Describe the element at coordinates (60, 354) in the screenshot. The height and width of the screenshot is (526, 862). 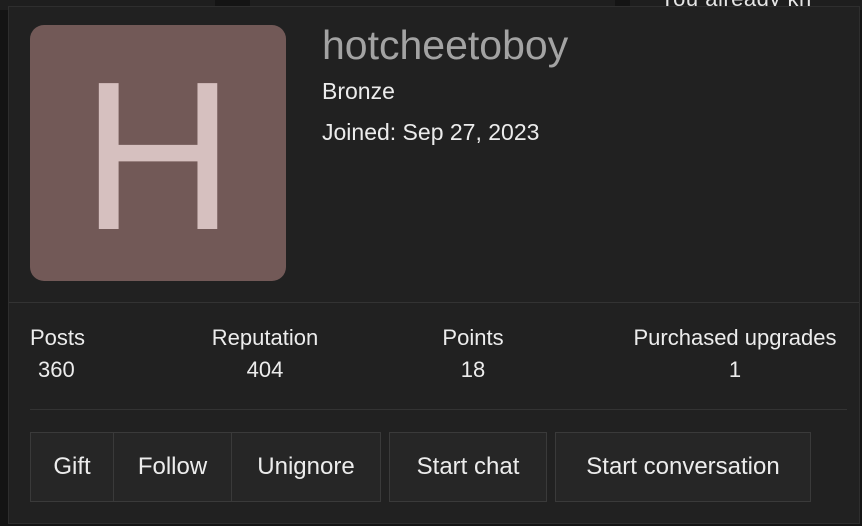
I see `stat-posts: Posts 360` at that location.